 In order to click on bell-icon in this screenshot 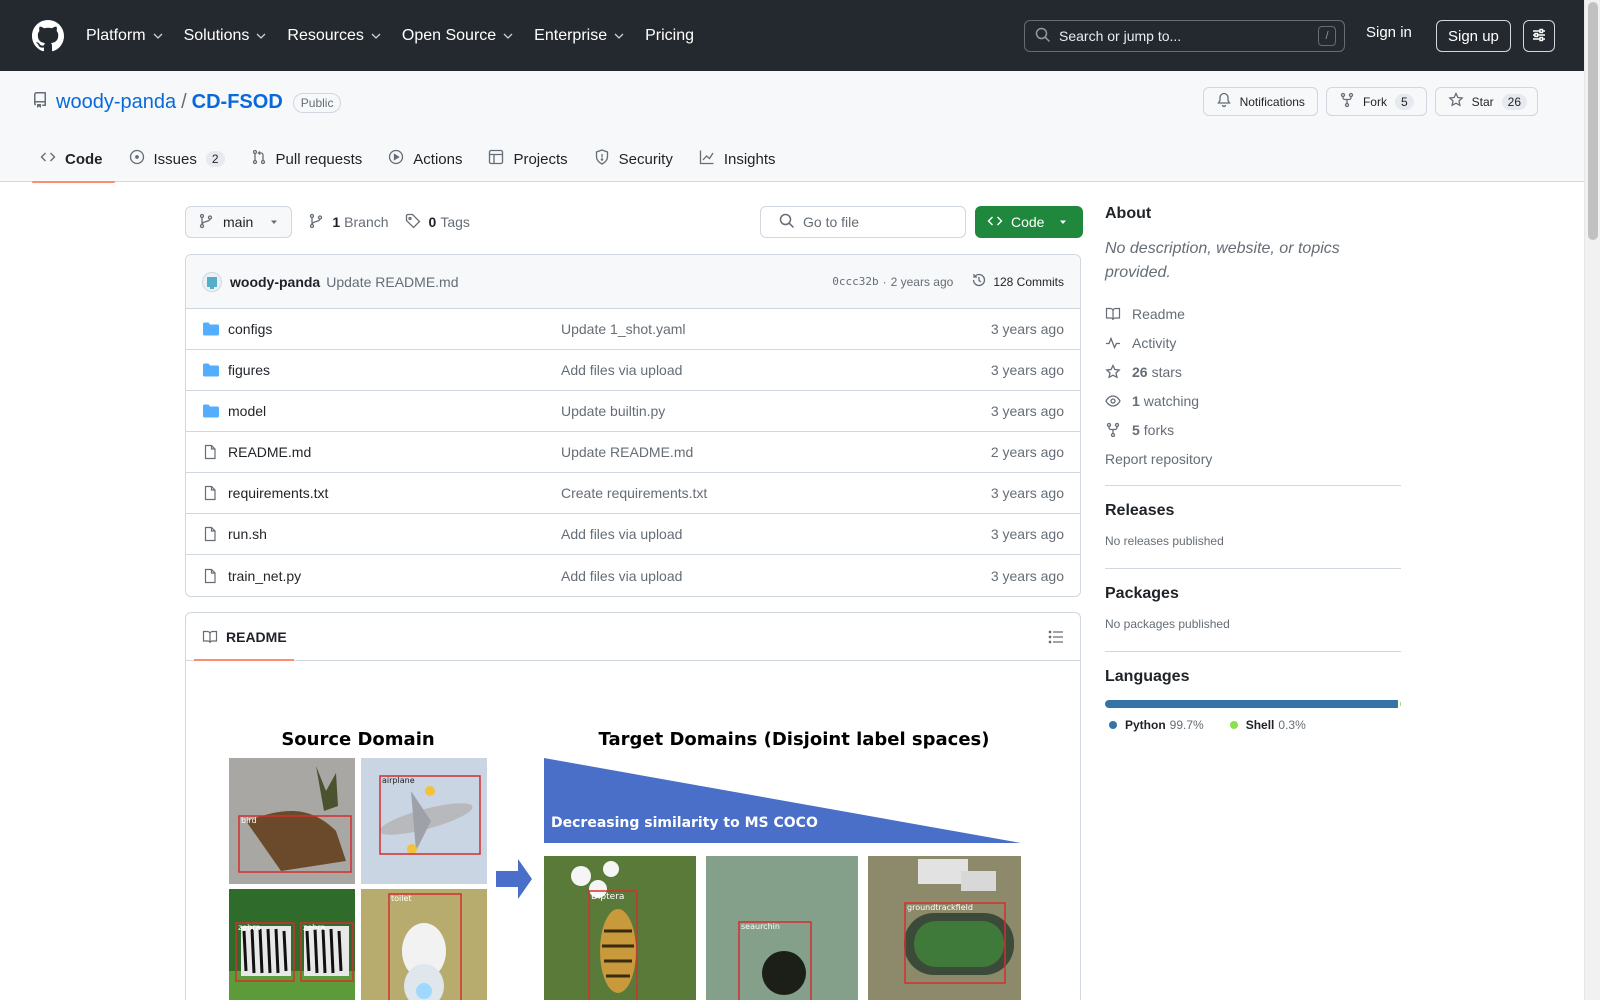, I will do `click(1228, 101)`.